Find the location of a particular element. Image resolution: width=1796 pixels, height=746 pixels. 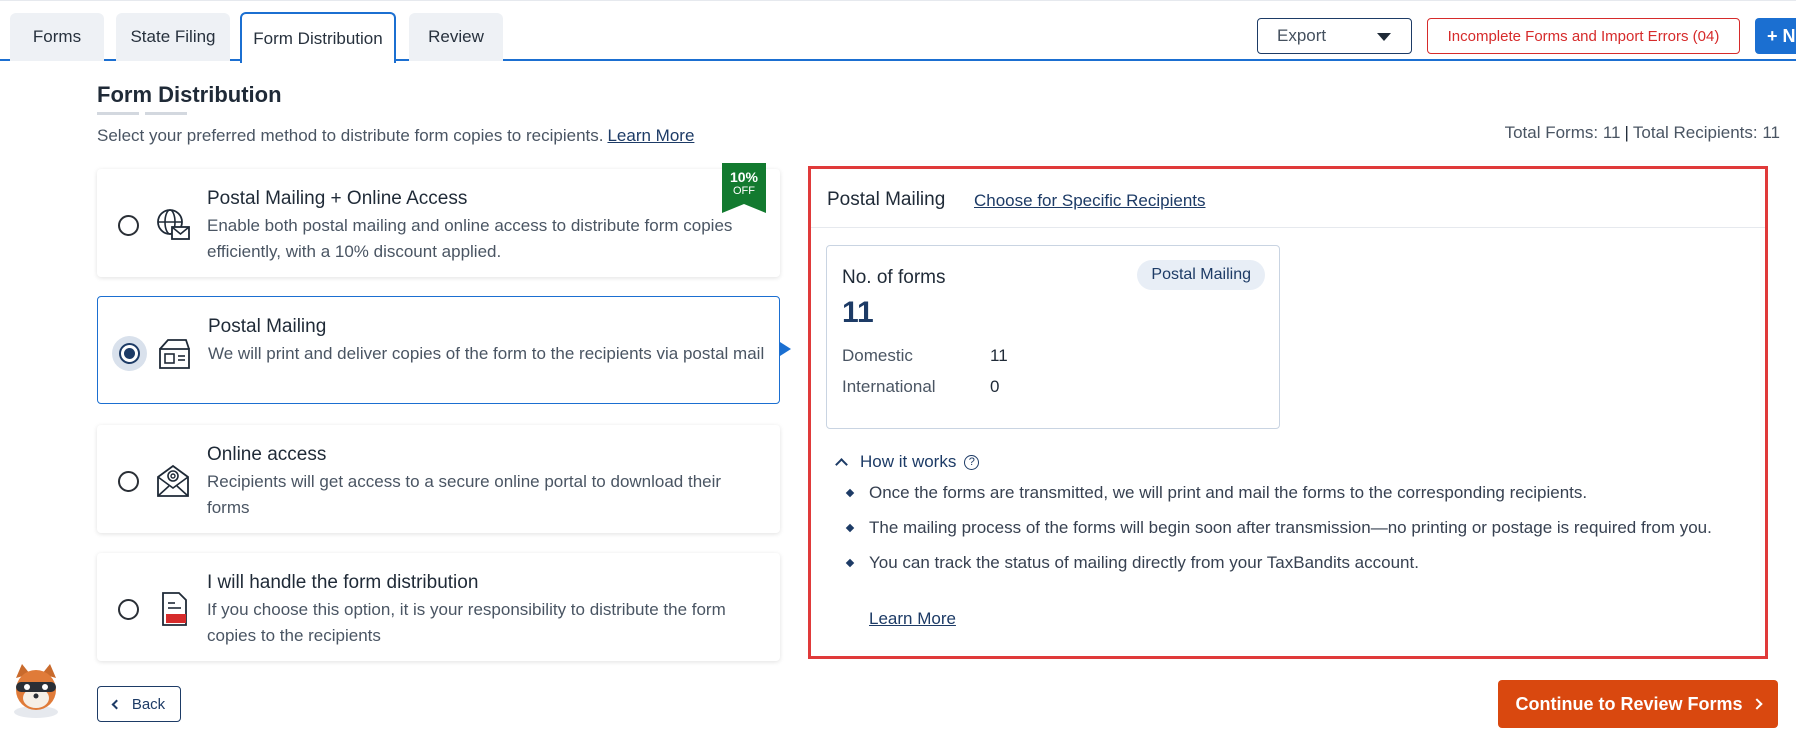

new-label: + N is located at coordinates (1781, 35).